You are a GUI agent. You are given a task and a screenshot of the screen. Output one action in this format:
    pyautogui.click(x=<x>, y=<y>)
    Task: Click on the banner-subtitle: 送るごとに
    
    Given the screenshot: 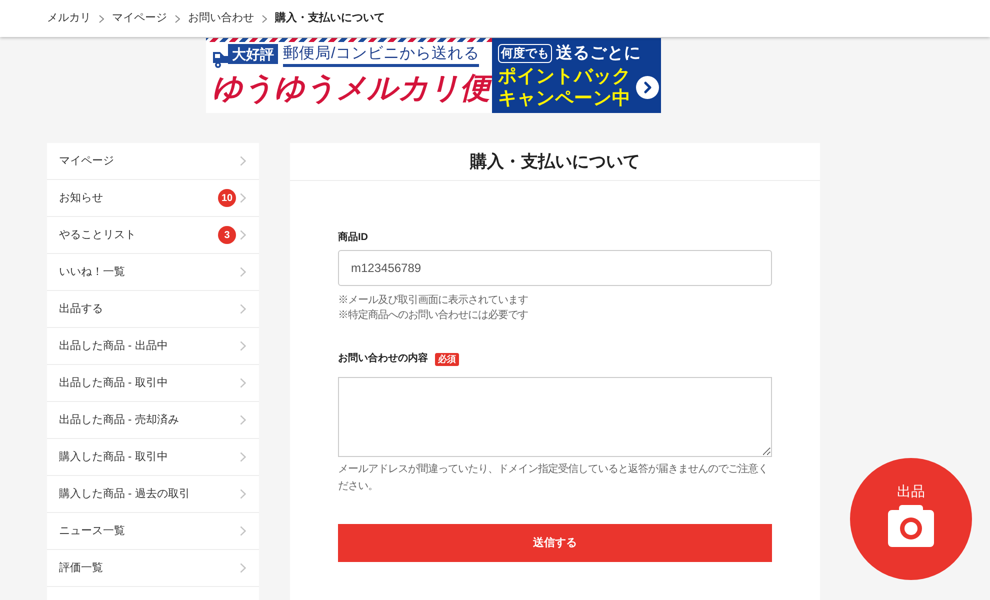 What is the action you would take?
    pyautogui.click(x=598, y=53)
    